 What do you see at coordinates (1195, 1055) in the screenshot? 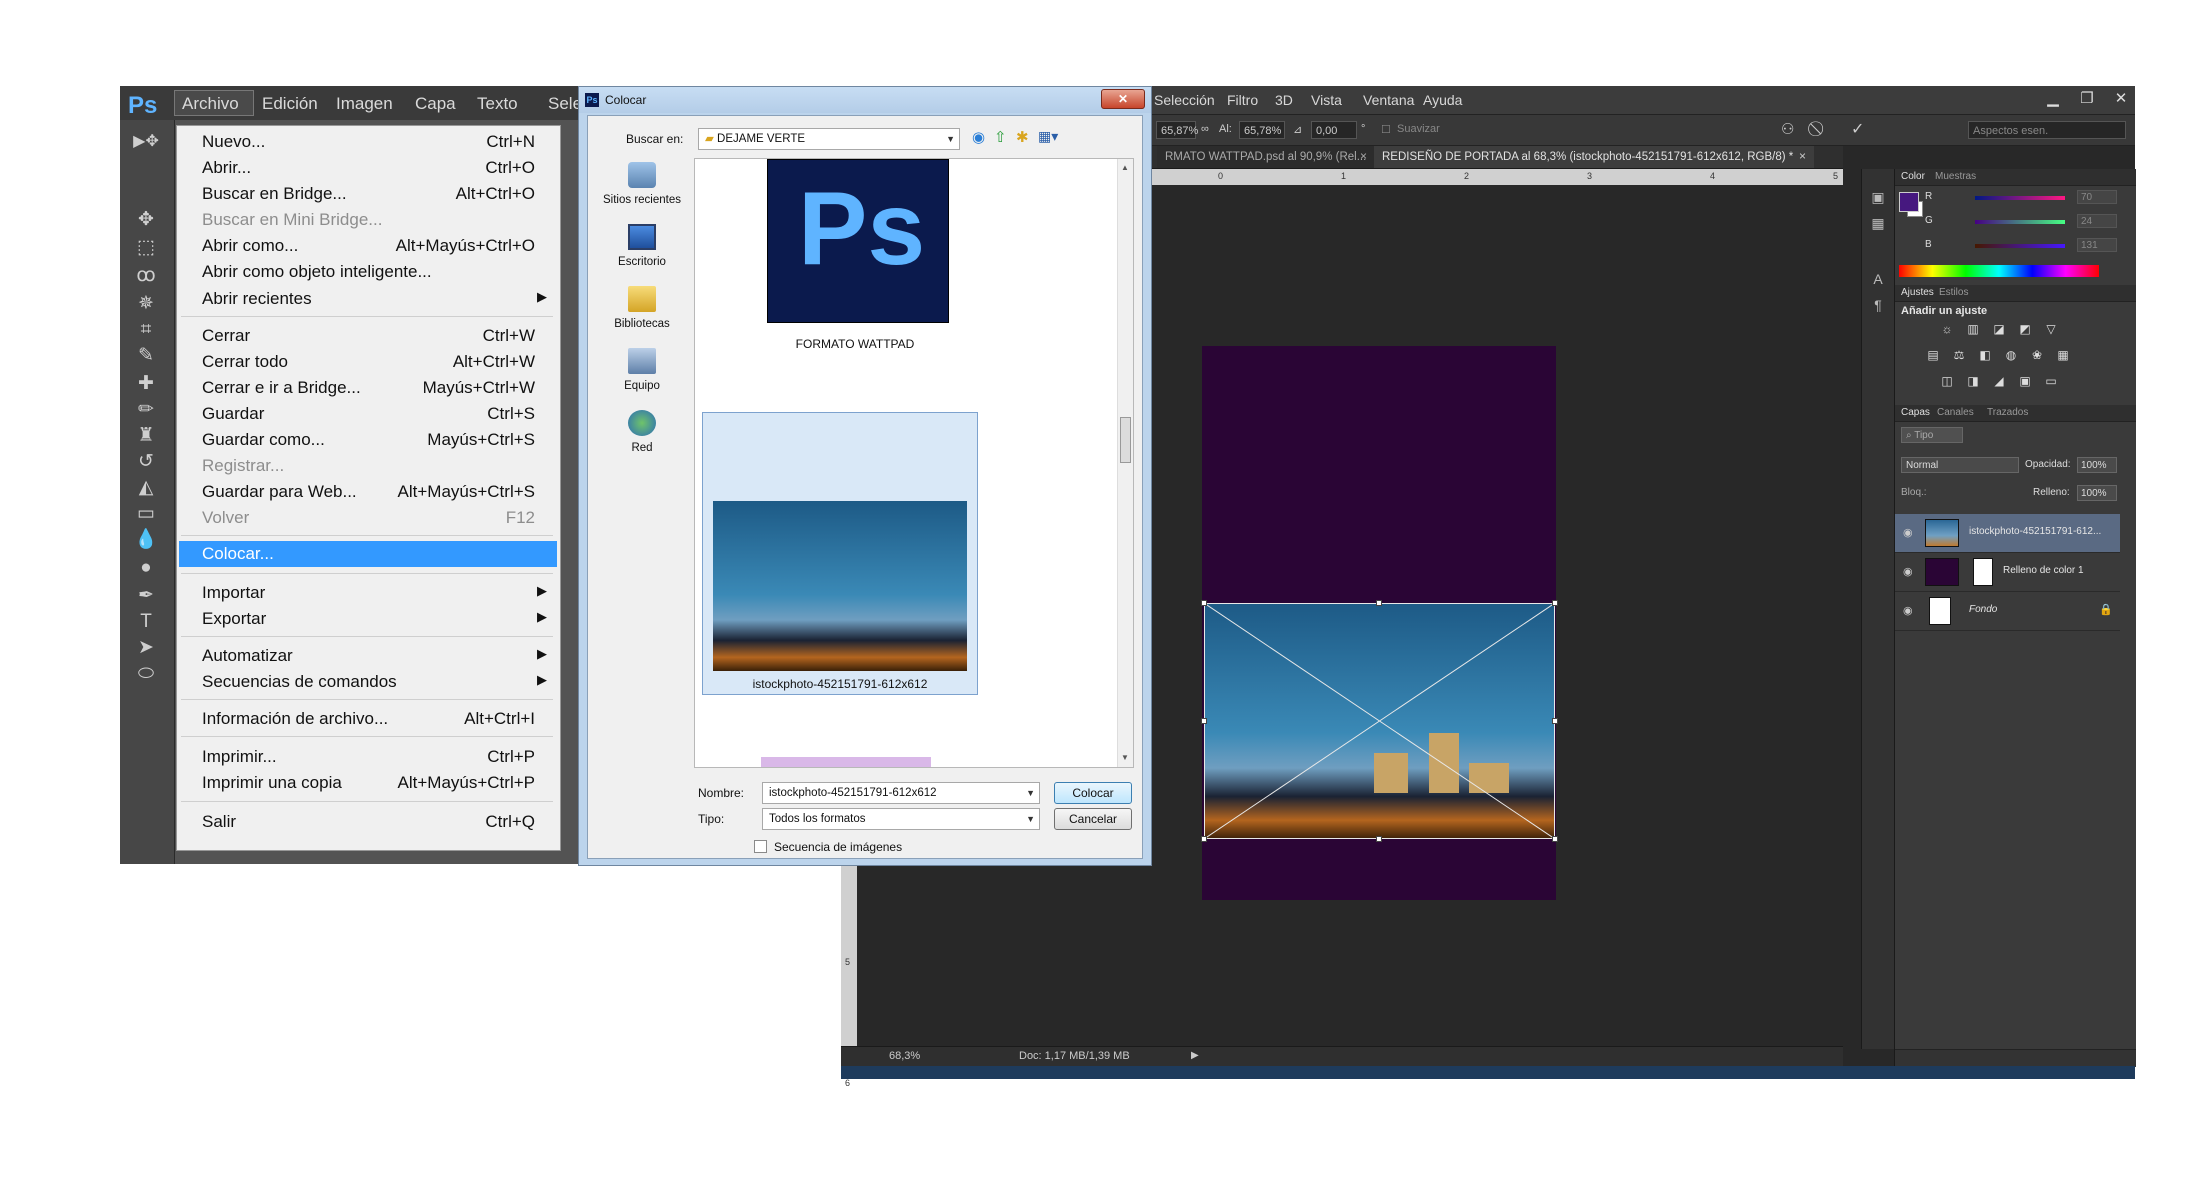
I see `status-arrow-icon: ▶` at bounding box center [1195, 1055].